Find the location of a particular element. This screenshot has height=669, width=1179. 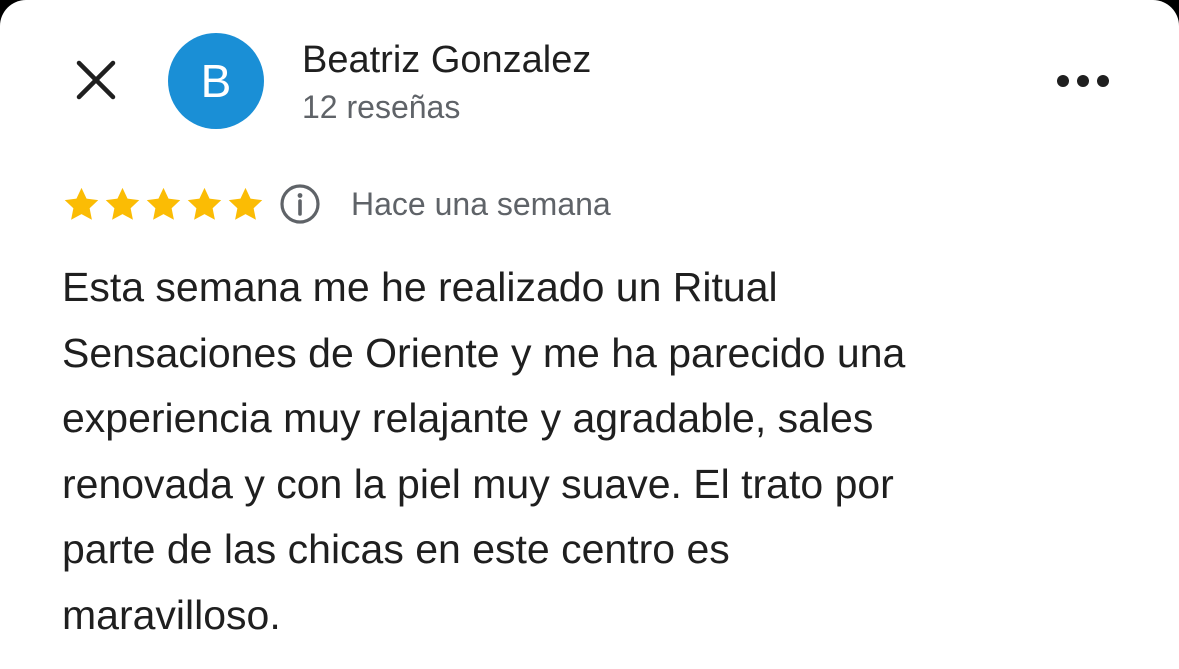

avatar: B is located at coordinates (216, 81).